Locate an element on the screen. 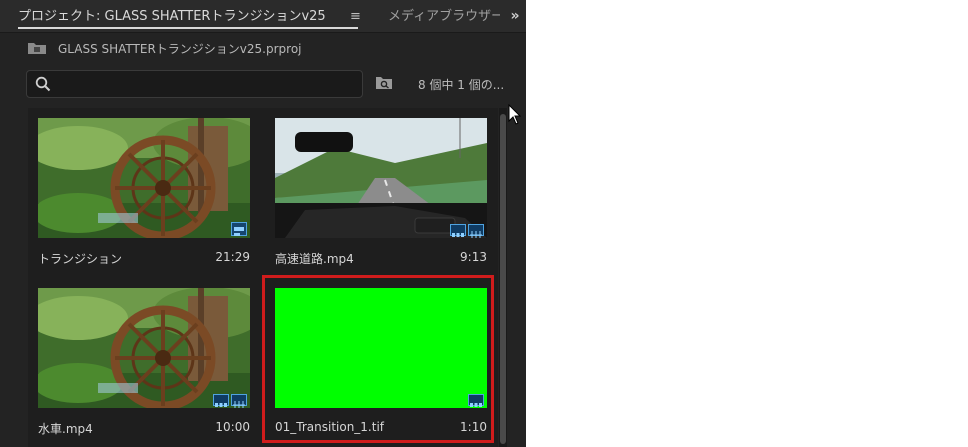 This screenshot has width=968, height=447. scrollbar-thumb is located at coordinates (503, 279).